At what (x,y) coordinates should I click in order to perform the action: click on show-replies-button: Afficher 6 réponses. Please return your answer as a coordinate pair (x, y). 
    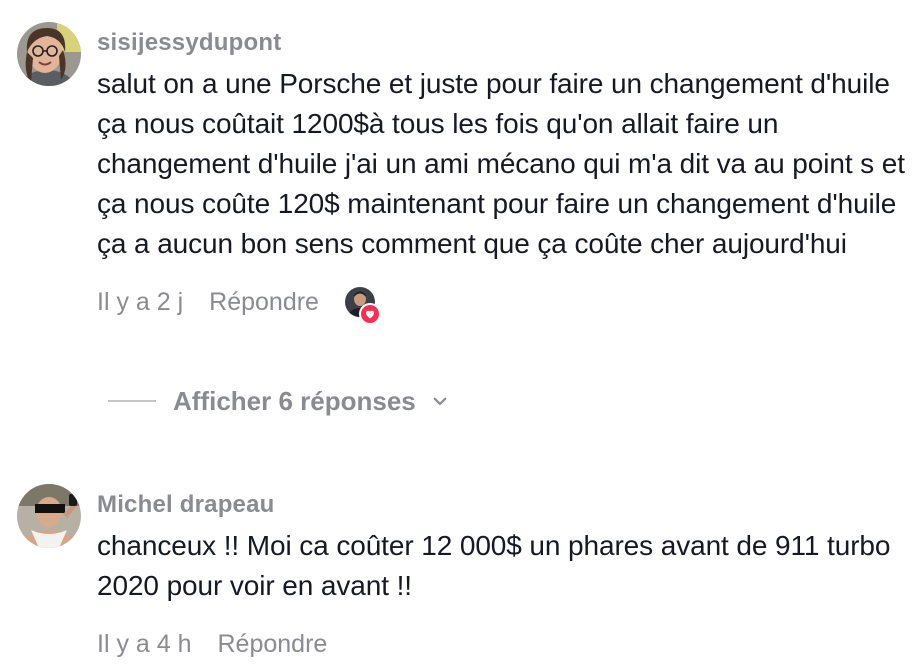
    Looking at the image, I should click on (279, 401).